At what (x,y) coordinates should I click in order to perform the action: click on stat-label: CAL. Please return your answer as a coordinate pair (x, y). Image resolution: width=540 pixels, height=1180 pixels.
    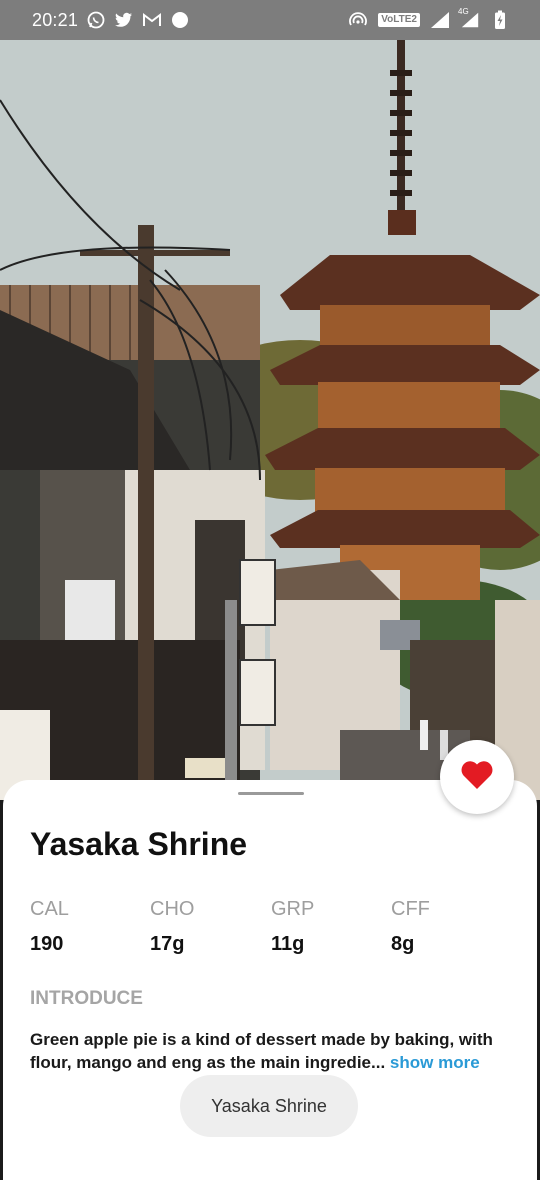
    Looking at the image, I should click on (49, 909).